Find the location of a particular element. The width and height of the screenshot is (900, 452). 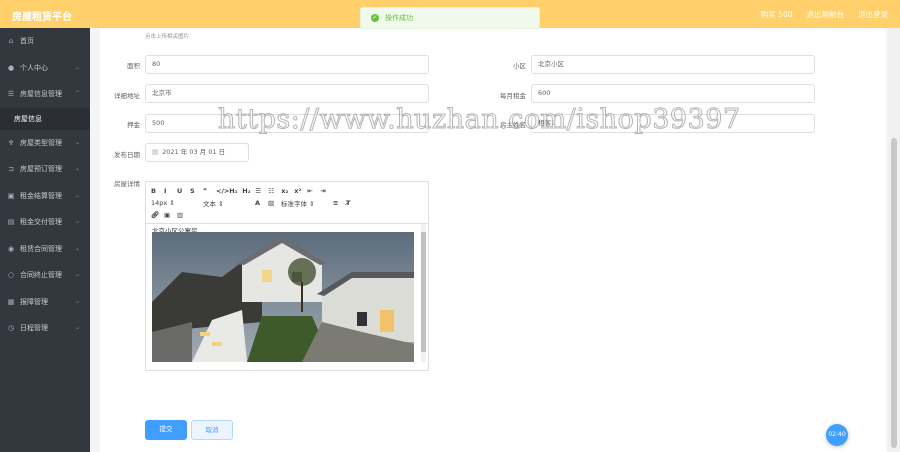

sidebar-item-house-info: ☰ 房屋信息管理 ⌃ is located at coordinates (45, 94).